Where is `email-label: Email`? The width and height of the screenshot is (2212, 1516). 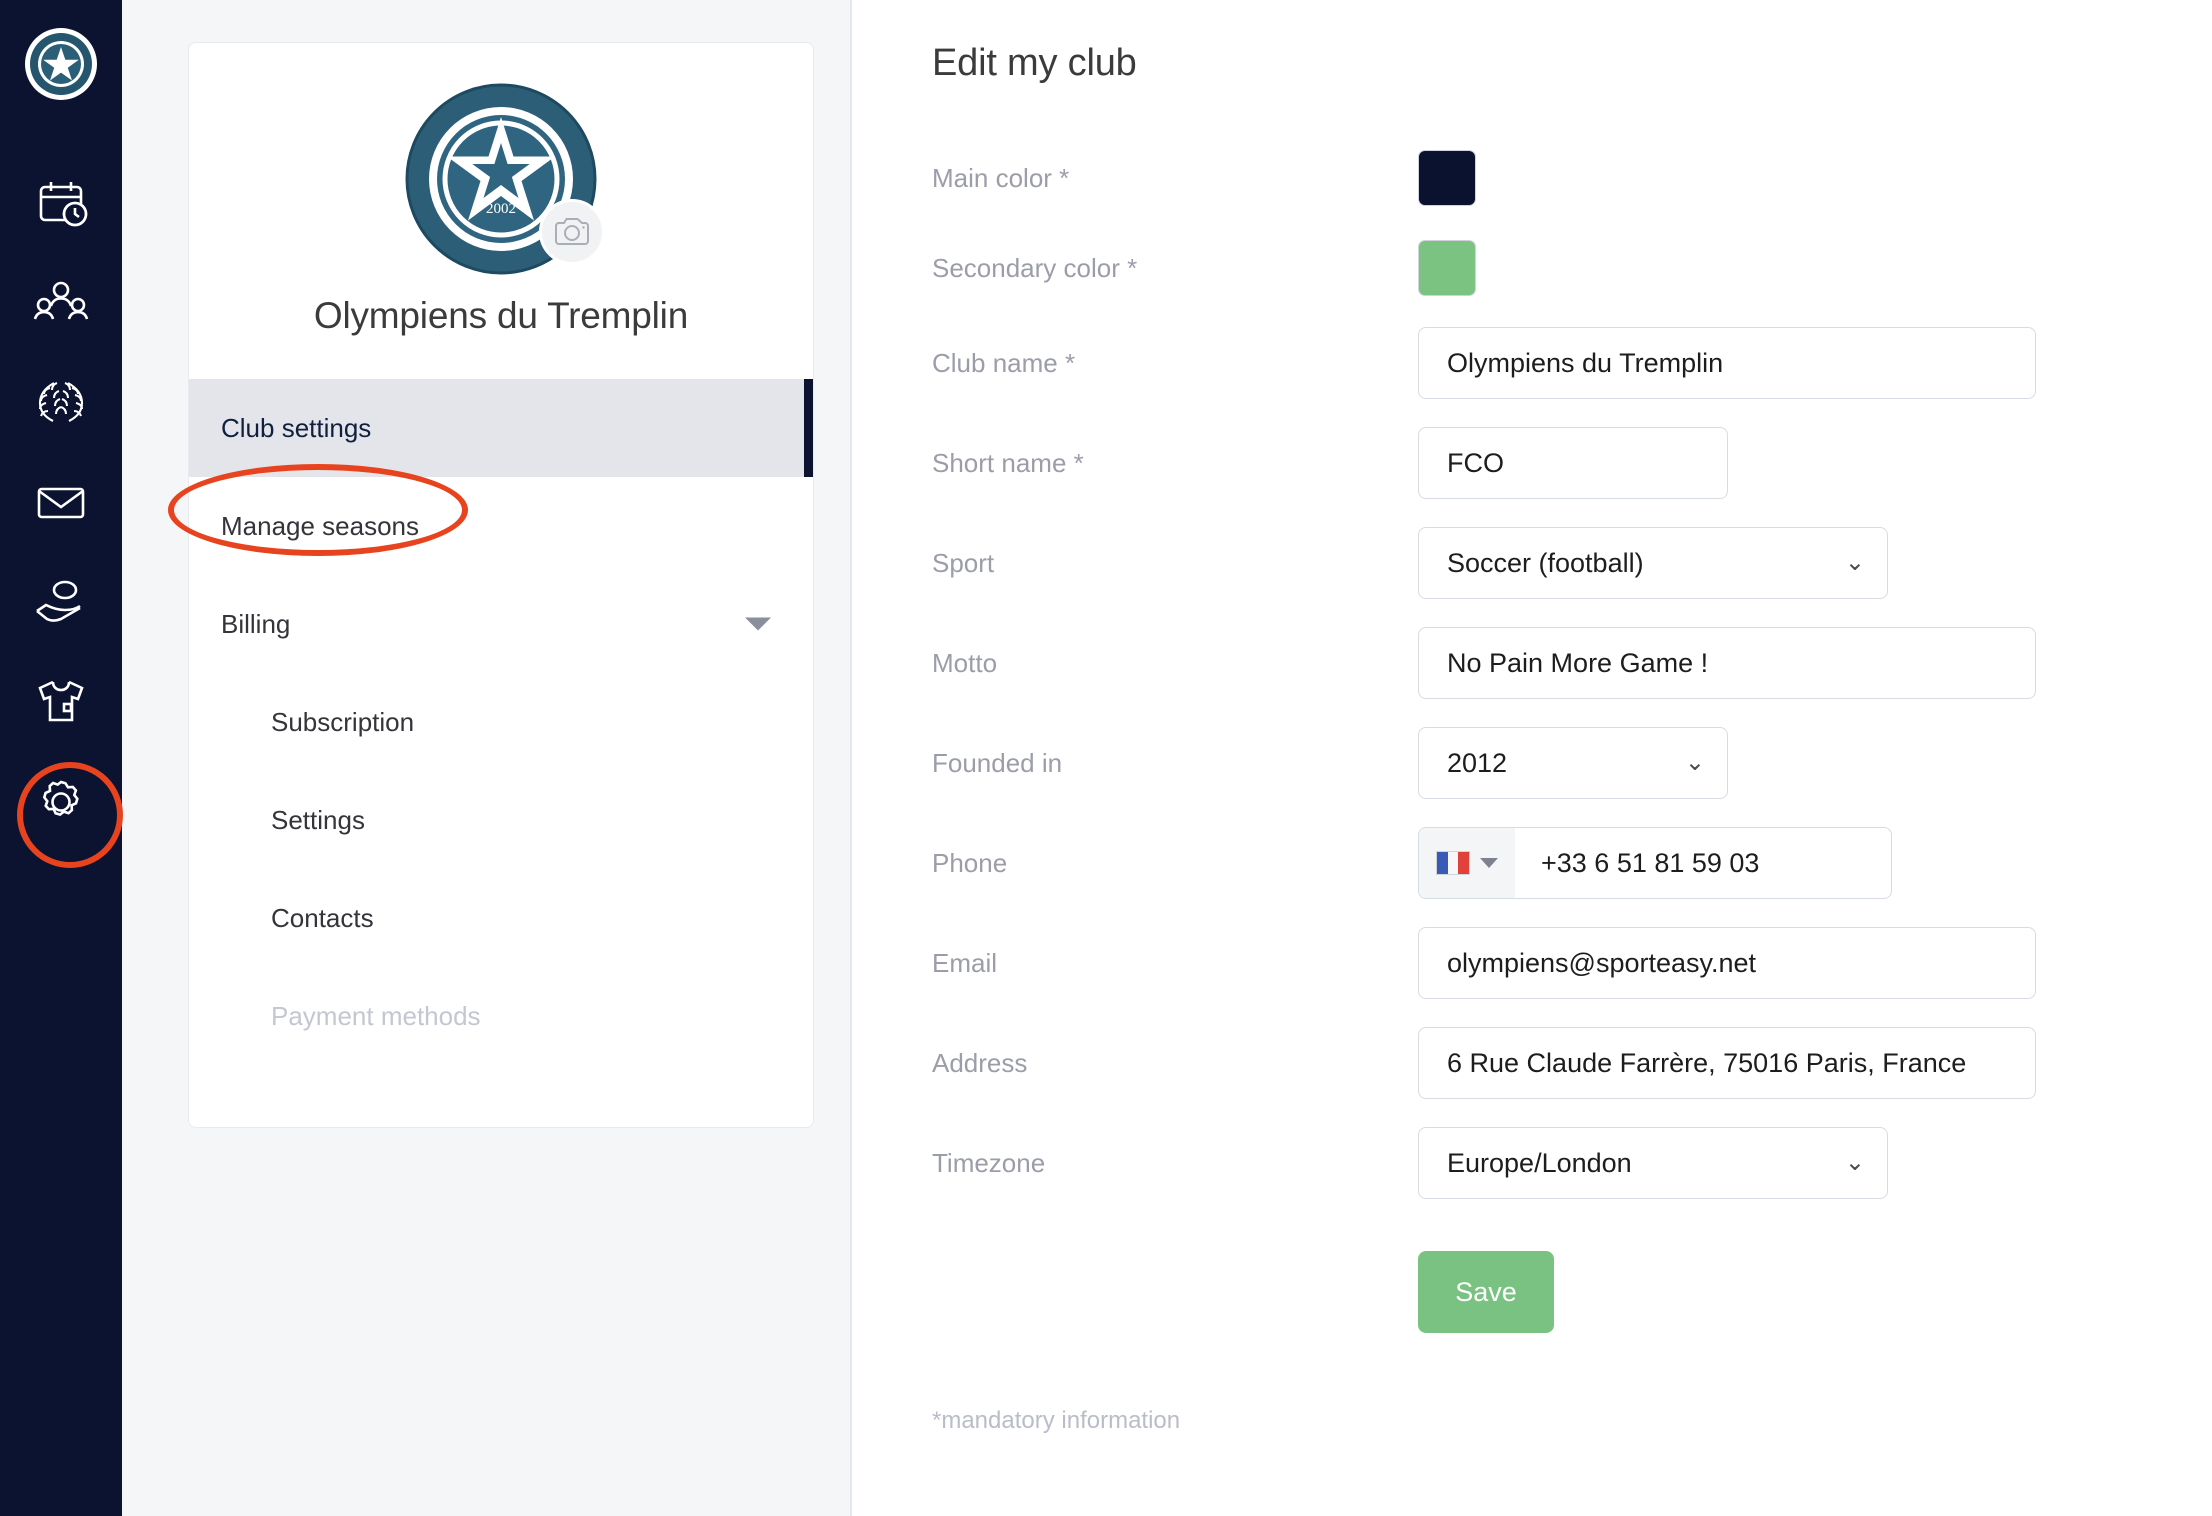 email-label: Email is located at coordinates (965, 962).